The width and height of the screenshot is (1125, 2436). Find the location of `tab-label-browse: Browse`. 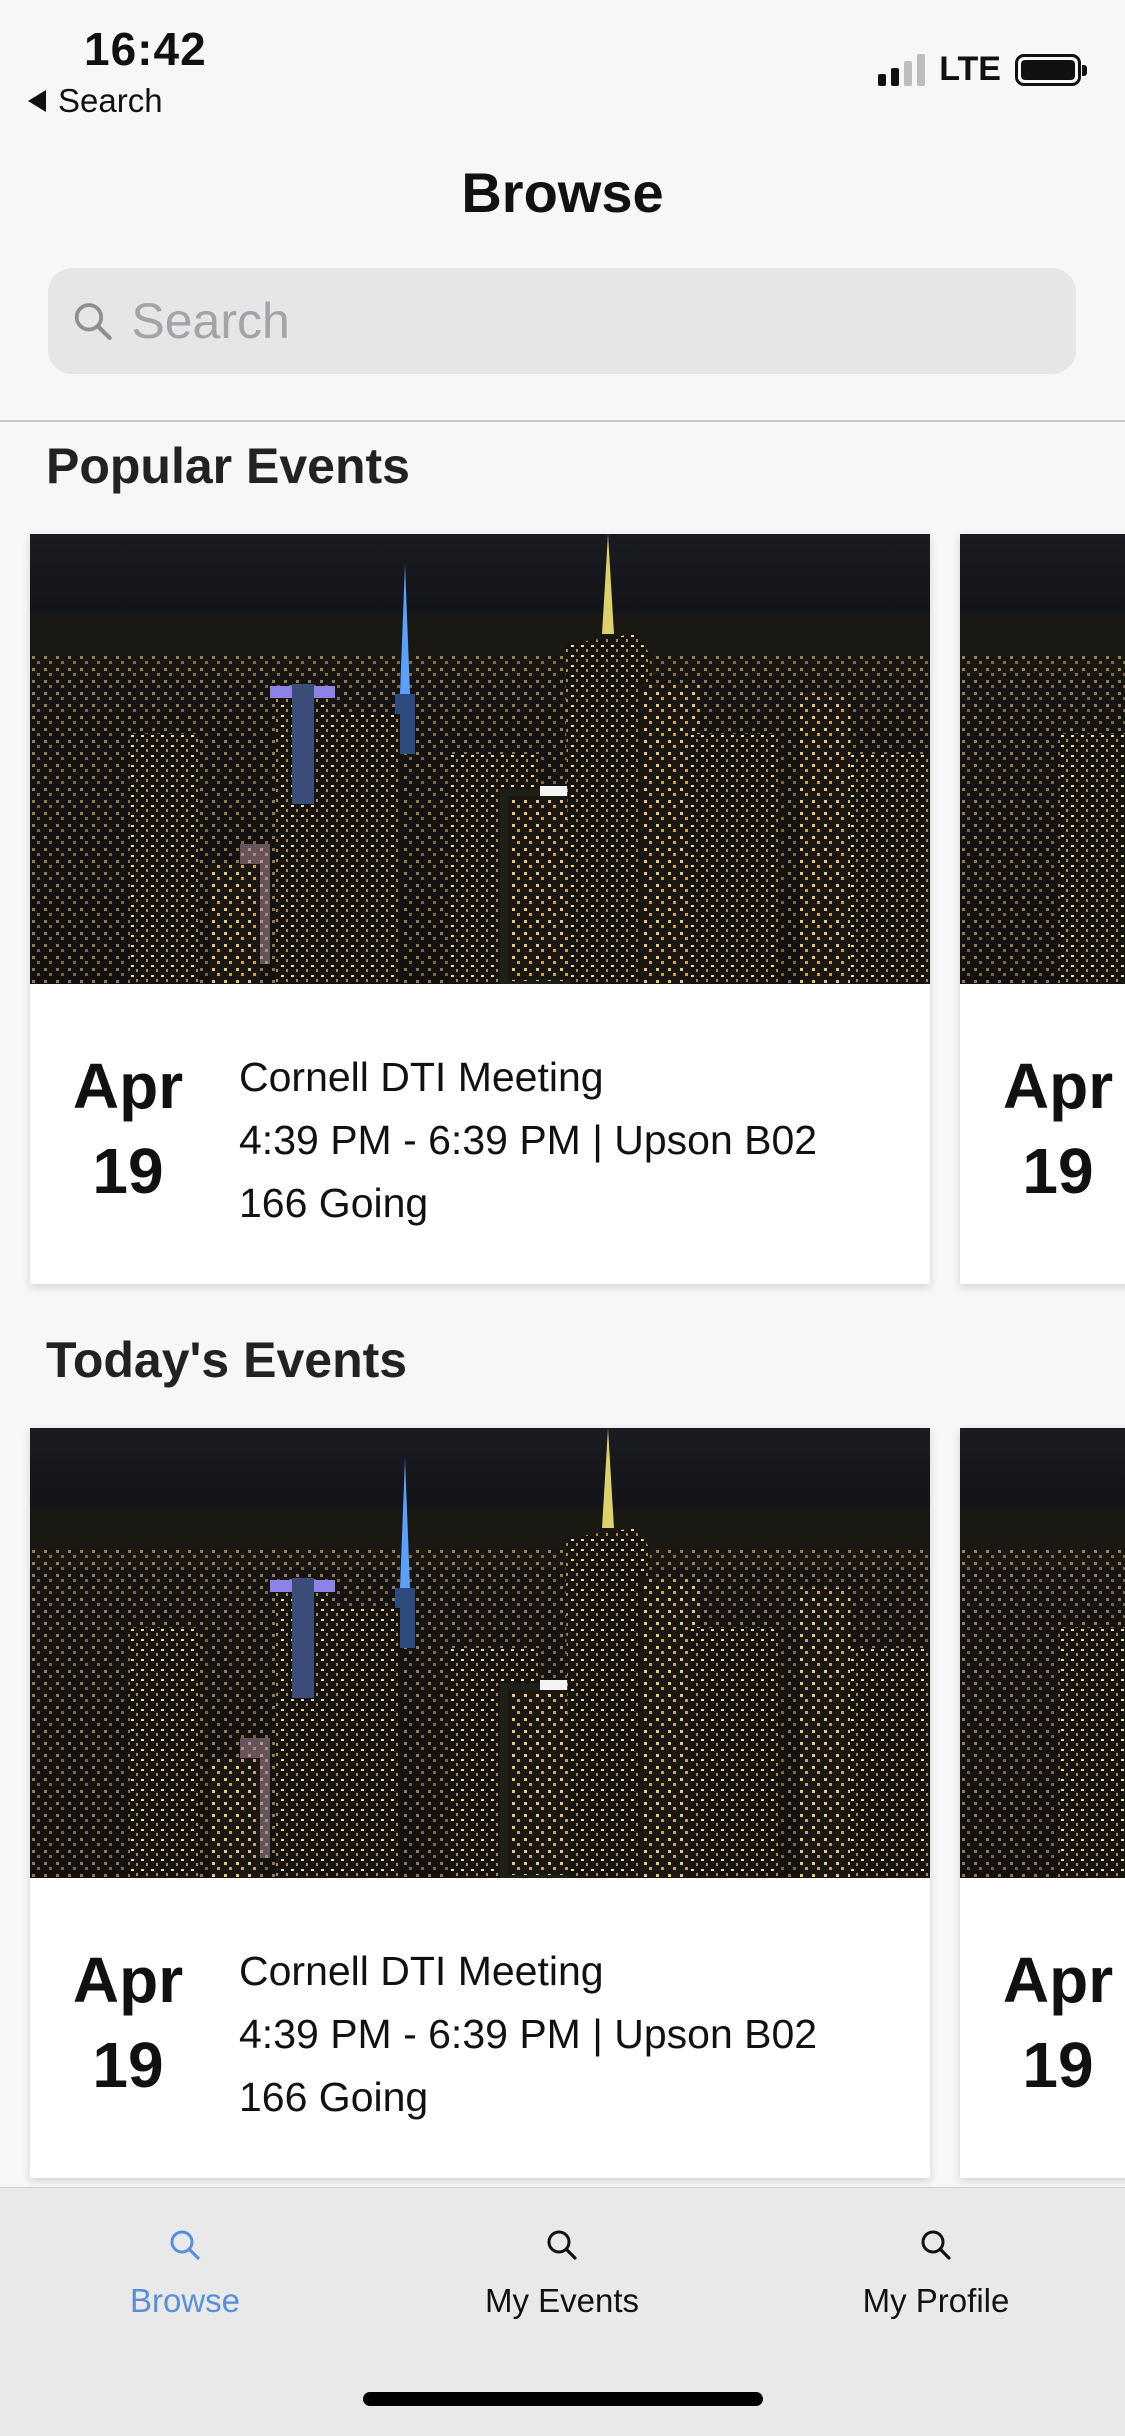

tab-label-browse: Browse is located at coordinates (185, 2300).